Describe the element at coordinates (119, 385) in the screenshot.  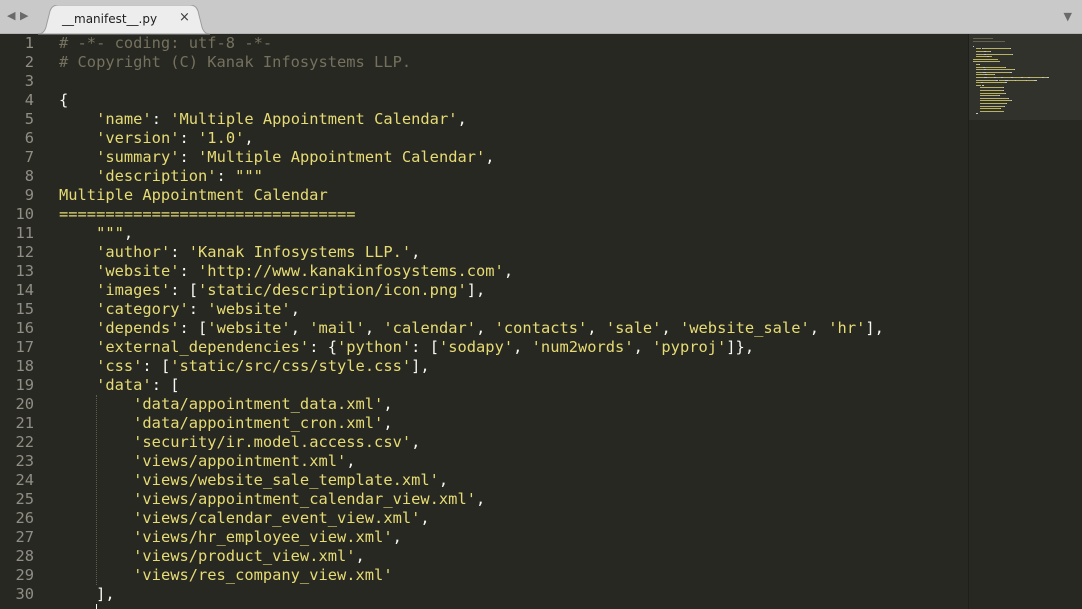
I see `code-text: 'data': [` at that location.